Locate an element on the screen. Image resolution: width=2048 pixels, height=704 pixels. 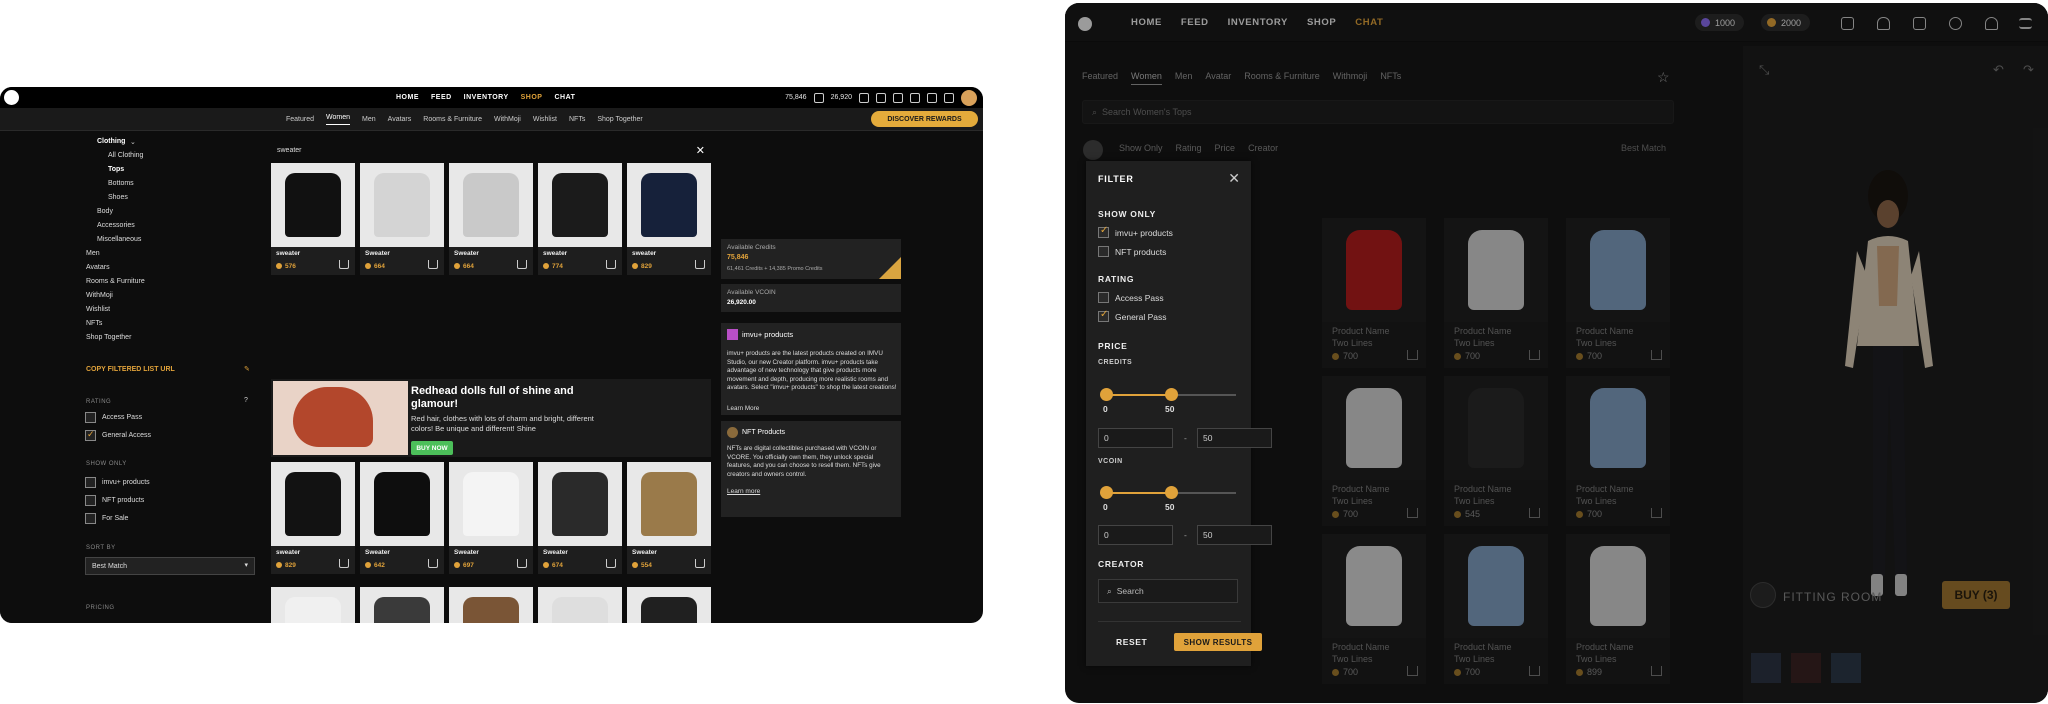
for-sale-checkbox is located at coordinates (90, 518).